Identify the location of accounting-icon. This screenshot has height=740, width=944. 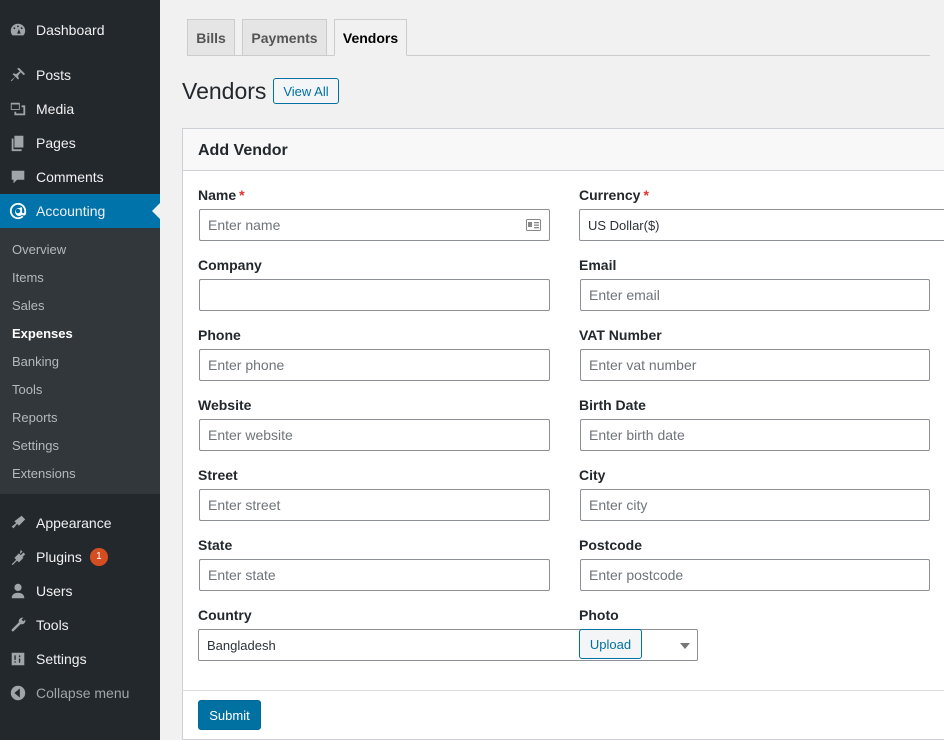
(18, 211).